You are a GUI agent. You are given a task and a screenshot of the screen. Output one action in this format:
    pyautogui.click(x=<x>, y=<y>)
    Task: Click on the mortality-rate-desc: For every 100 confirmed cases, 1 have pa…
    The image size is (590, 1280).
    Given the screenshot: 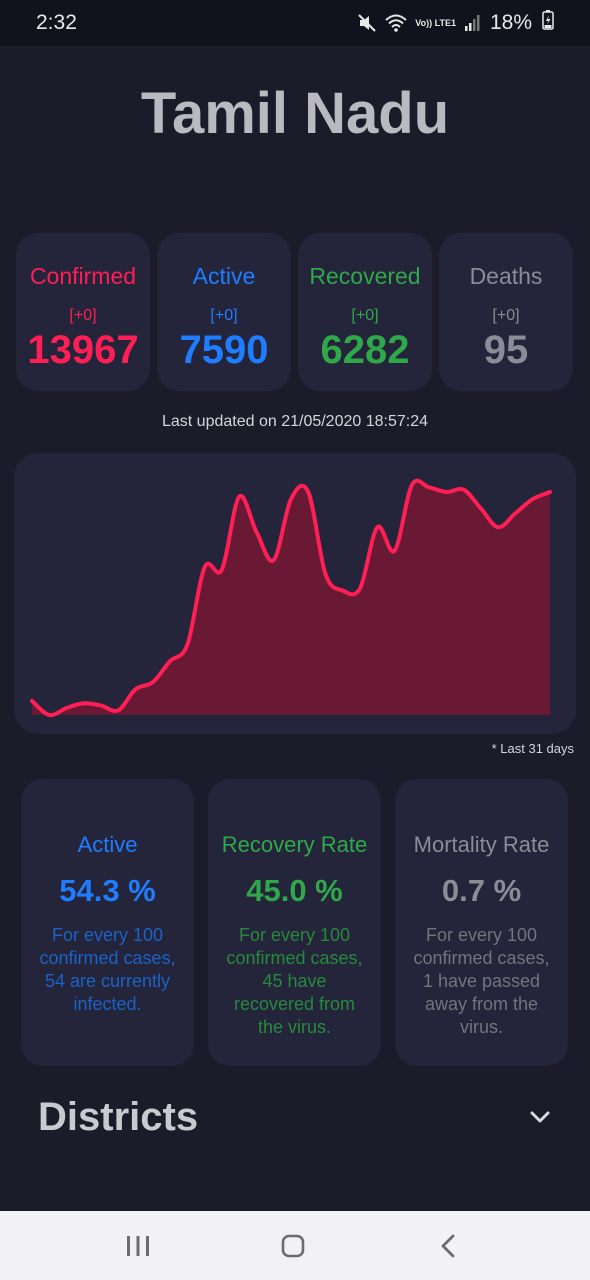 What is the action you would take?
    pyautogui.click(x=481, y=981)
    